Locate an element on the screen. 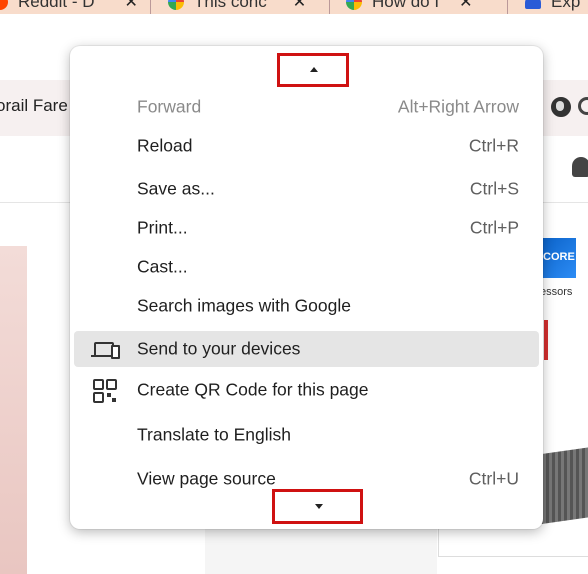 The image size is (588, 574). bell-icon is located at coordinates (580, 167).